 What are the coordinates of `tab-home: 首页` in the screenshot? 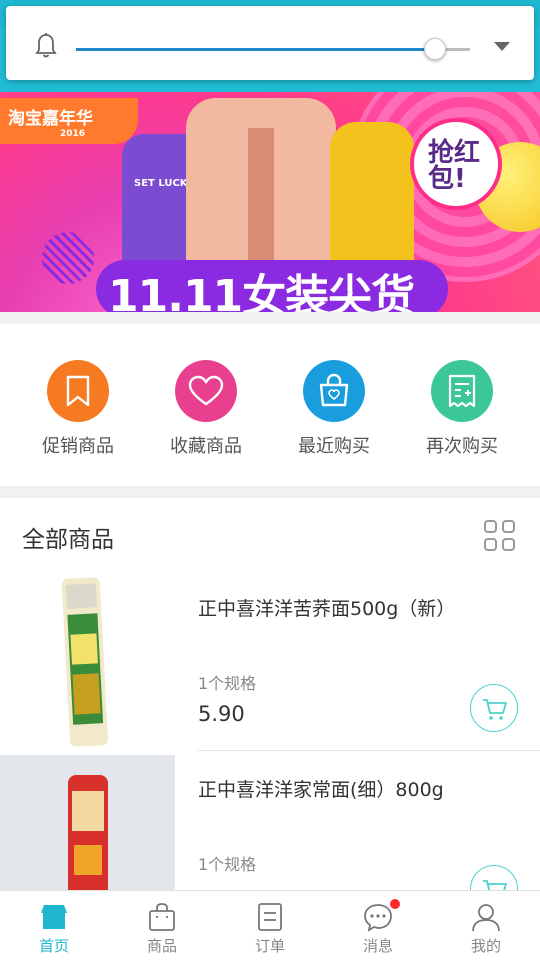 It's located at (54, 925).